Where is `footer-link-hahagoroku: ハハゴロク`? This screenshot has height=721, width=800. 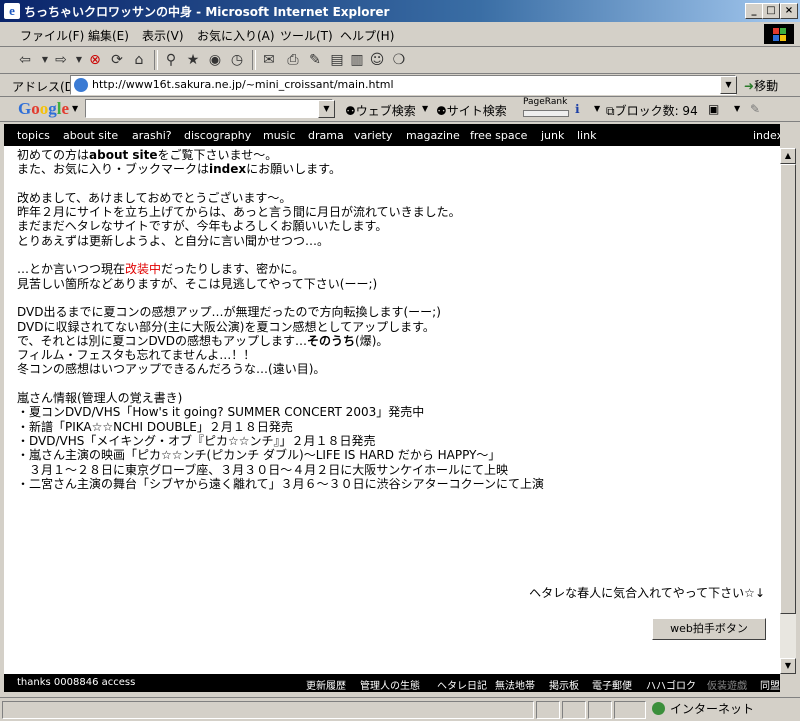
footer-link-hahagoroku: ハハゴロク is located at coordinates (671, 684).